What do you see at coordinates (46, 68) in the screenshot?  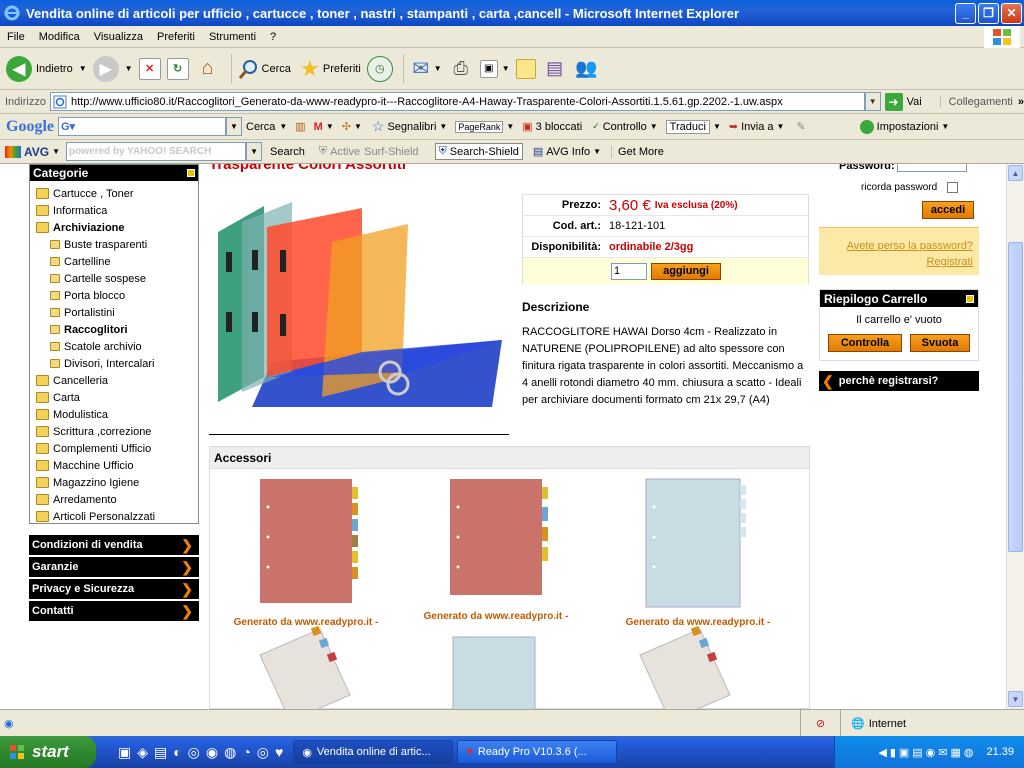 I see `back-button: ◀ Indietro ▼` at bounding box center [46, 68].